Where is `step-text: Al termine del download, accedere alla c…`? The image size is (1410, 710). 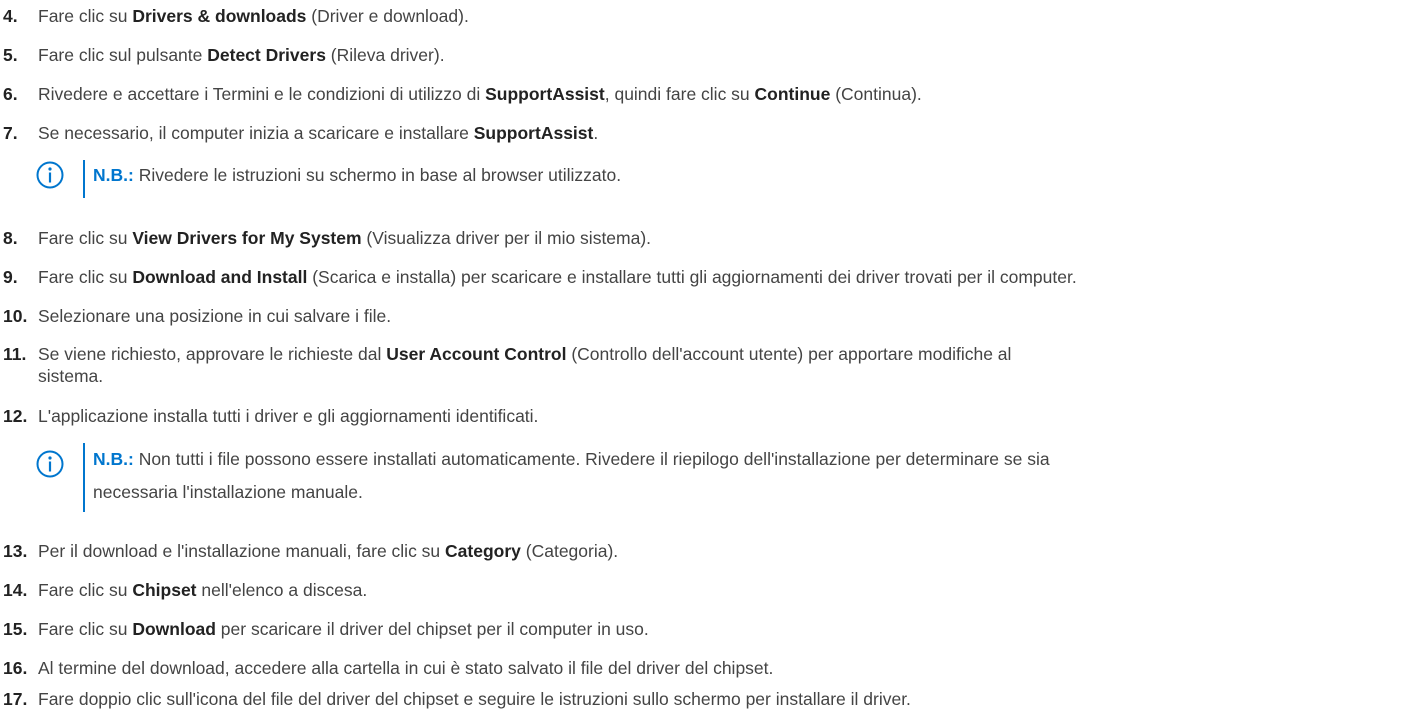 step-text: Al termine del download, accedere alla c… is located at coordinates (406, 668).